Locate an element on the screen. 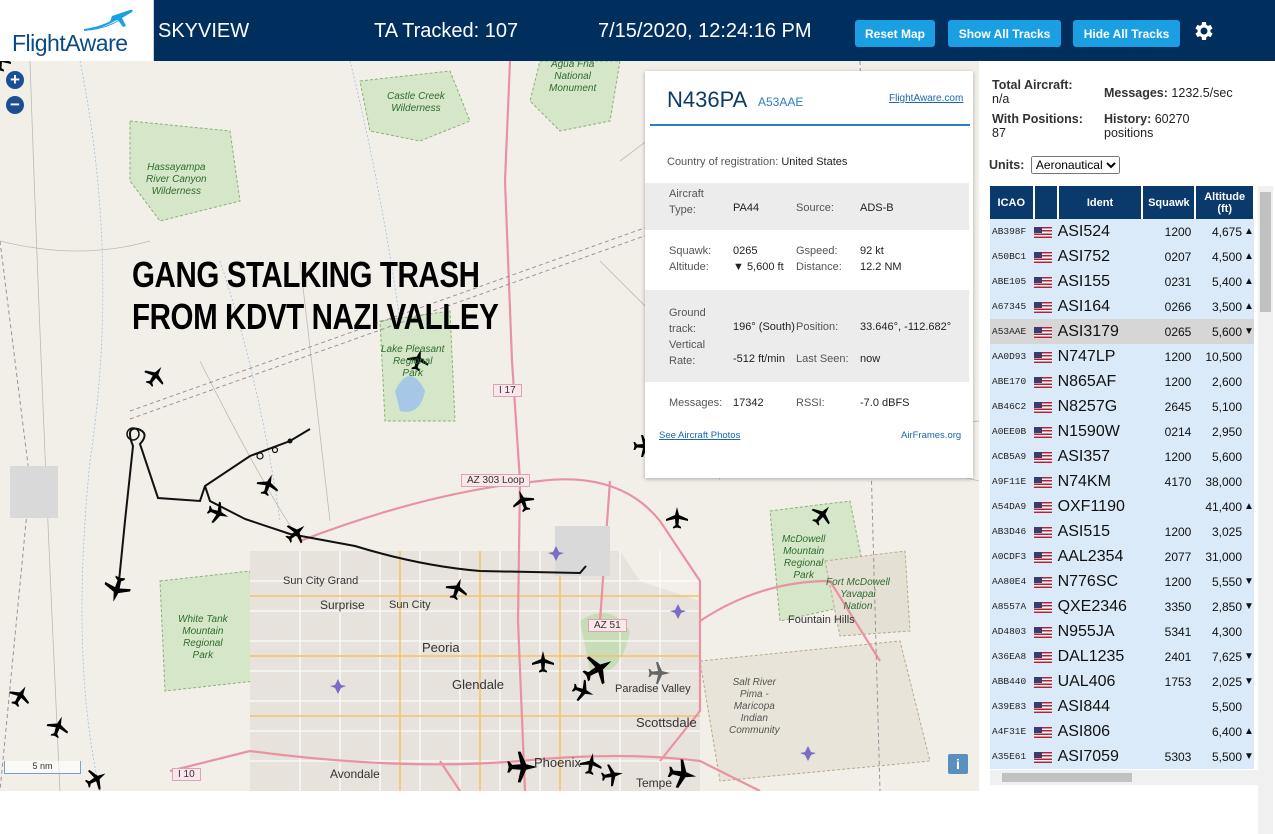  row-squawk is located at coordinates (1169, 731).